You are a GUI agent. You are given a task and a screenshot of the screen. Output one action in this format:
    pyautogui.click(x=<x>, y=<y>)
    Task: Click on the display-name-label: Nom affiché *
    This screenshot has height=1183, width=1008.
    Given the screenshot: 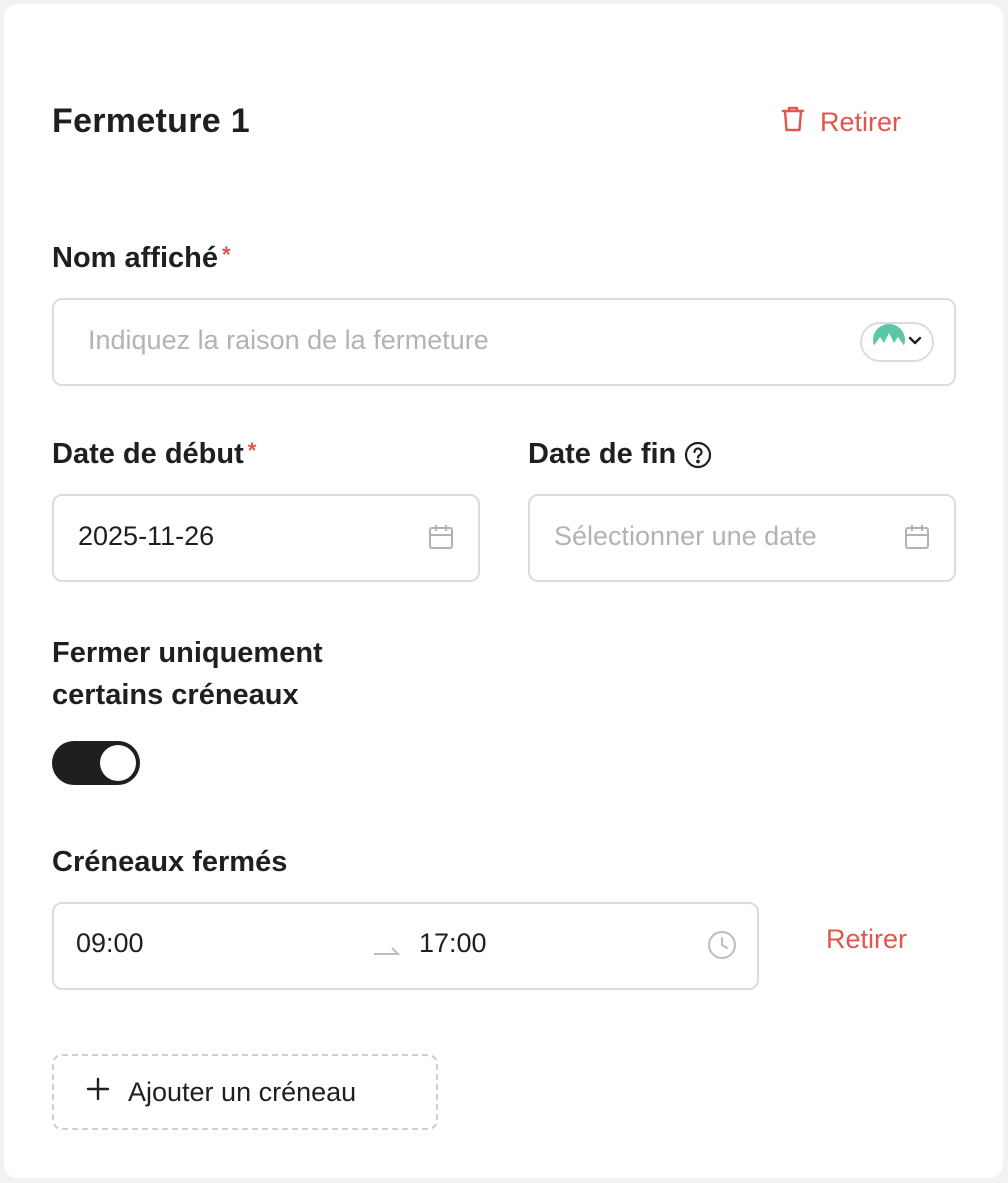 What is the action you would take?
    pyautogui.click(x=141, y=258)
    